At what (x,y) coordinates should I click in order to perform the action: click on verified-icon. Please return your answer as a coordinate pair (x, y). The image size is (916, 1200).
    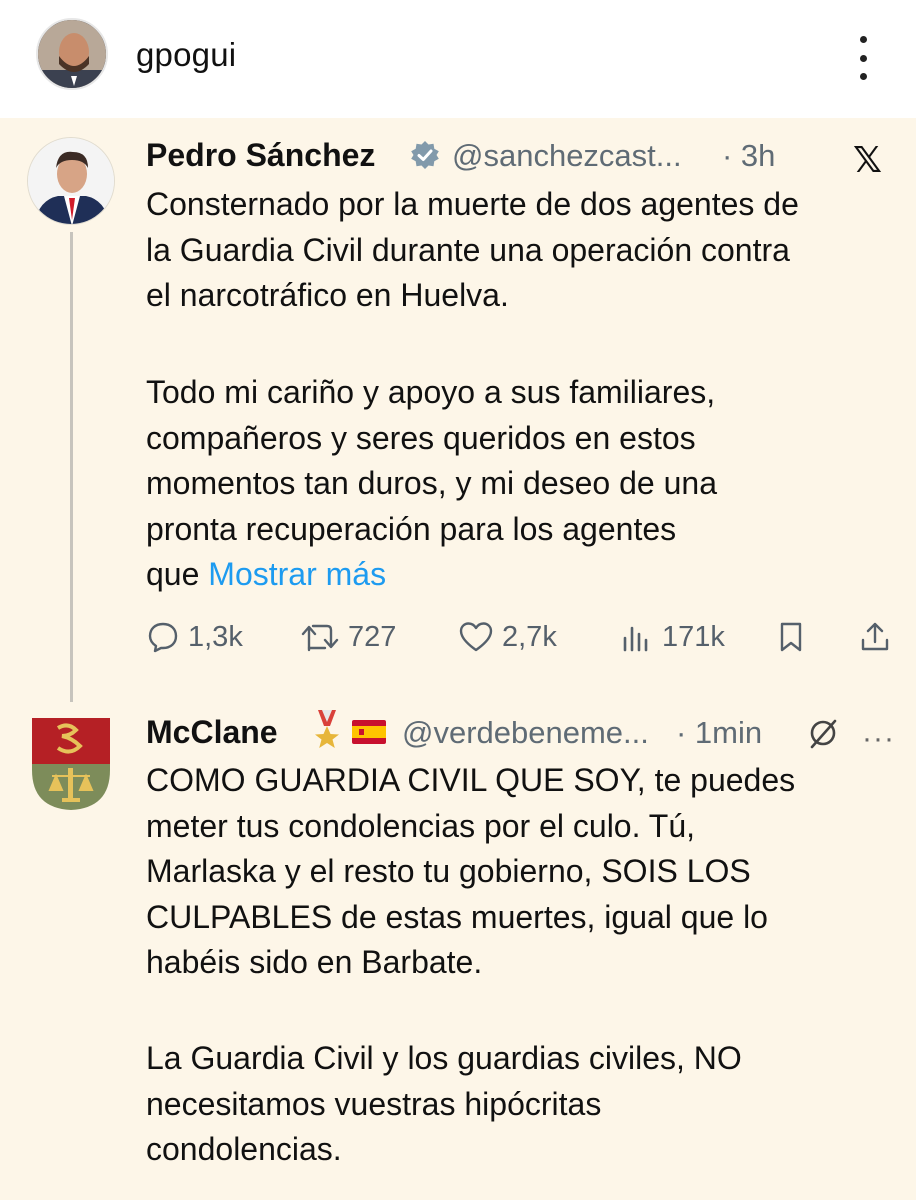
    Looking at the image, I should click on (425, 155).